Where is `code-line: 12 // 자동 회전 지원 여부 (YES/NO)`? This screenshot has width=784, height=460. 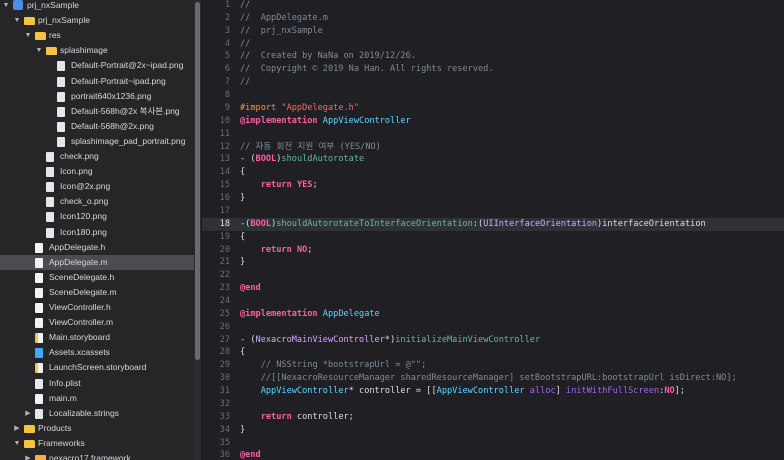 code-line: 12 // 자동 회전 지원 여부 (YES/NO) is located at coordinates (493, 147).